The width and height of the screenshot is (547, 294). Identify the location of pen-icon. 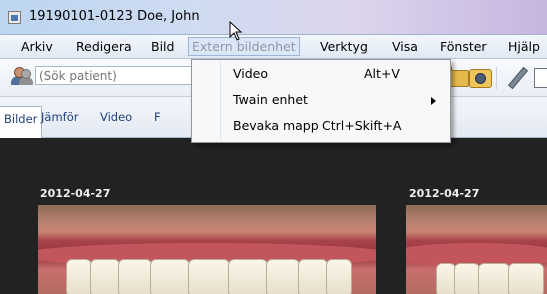
(517, 78).